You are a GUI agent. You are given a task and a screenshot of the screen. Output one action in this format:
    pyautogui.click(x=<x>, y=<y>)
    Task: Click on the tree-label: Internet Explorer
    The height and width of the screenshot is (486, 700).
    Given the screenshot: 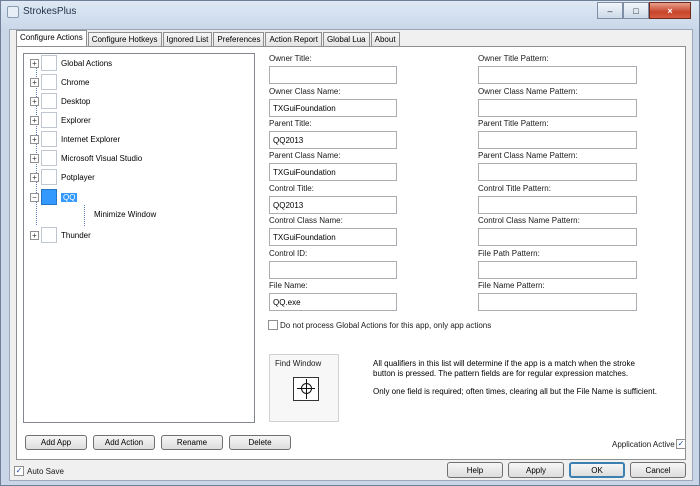 What is the action you would take?
    pyautogui.click(x=91, y=139)
    